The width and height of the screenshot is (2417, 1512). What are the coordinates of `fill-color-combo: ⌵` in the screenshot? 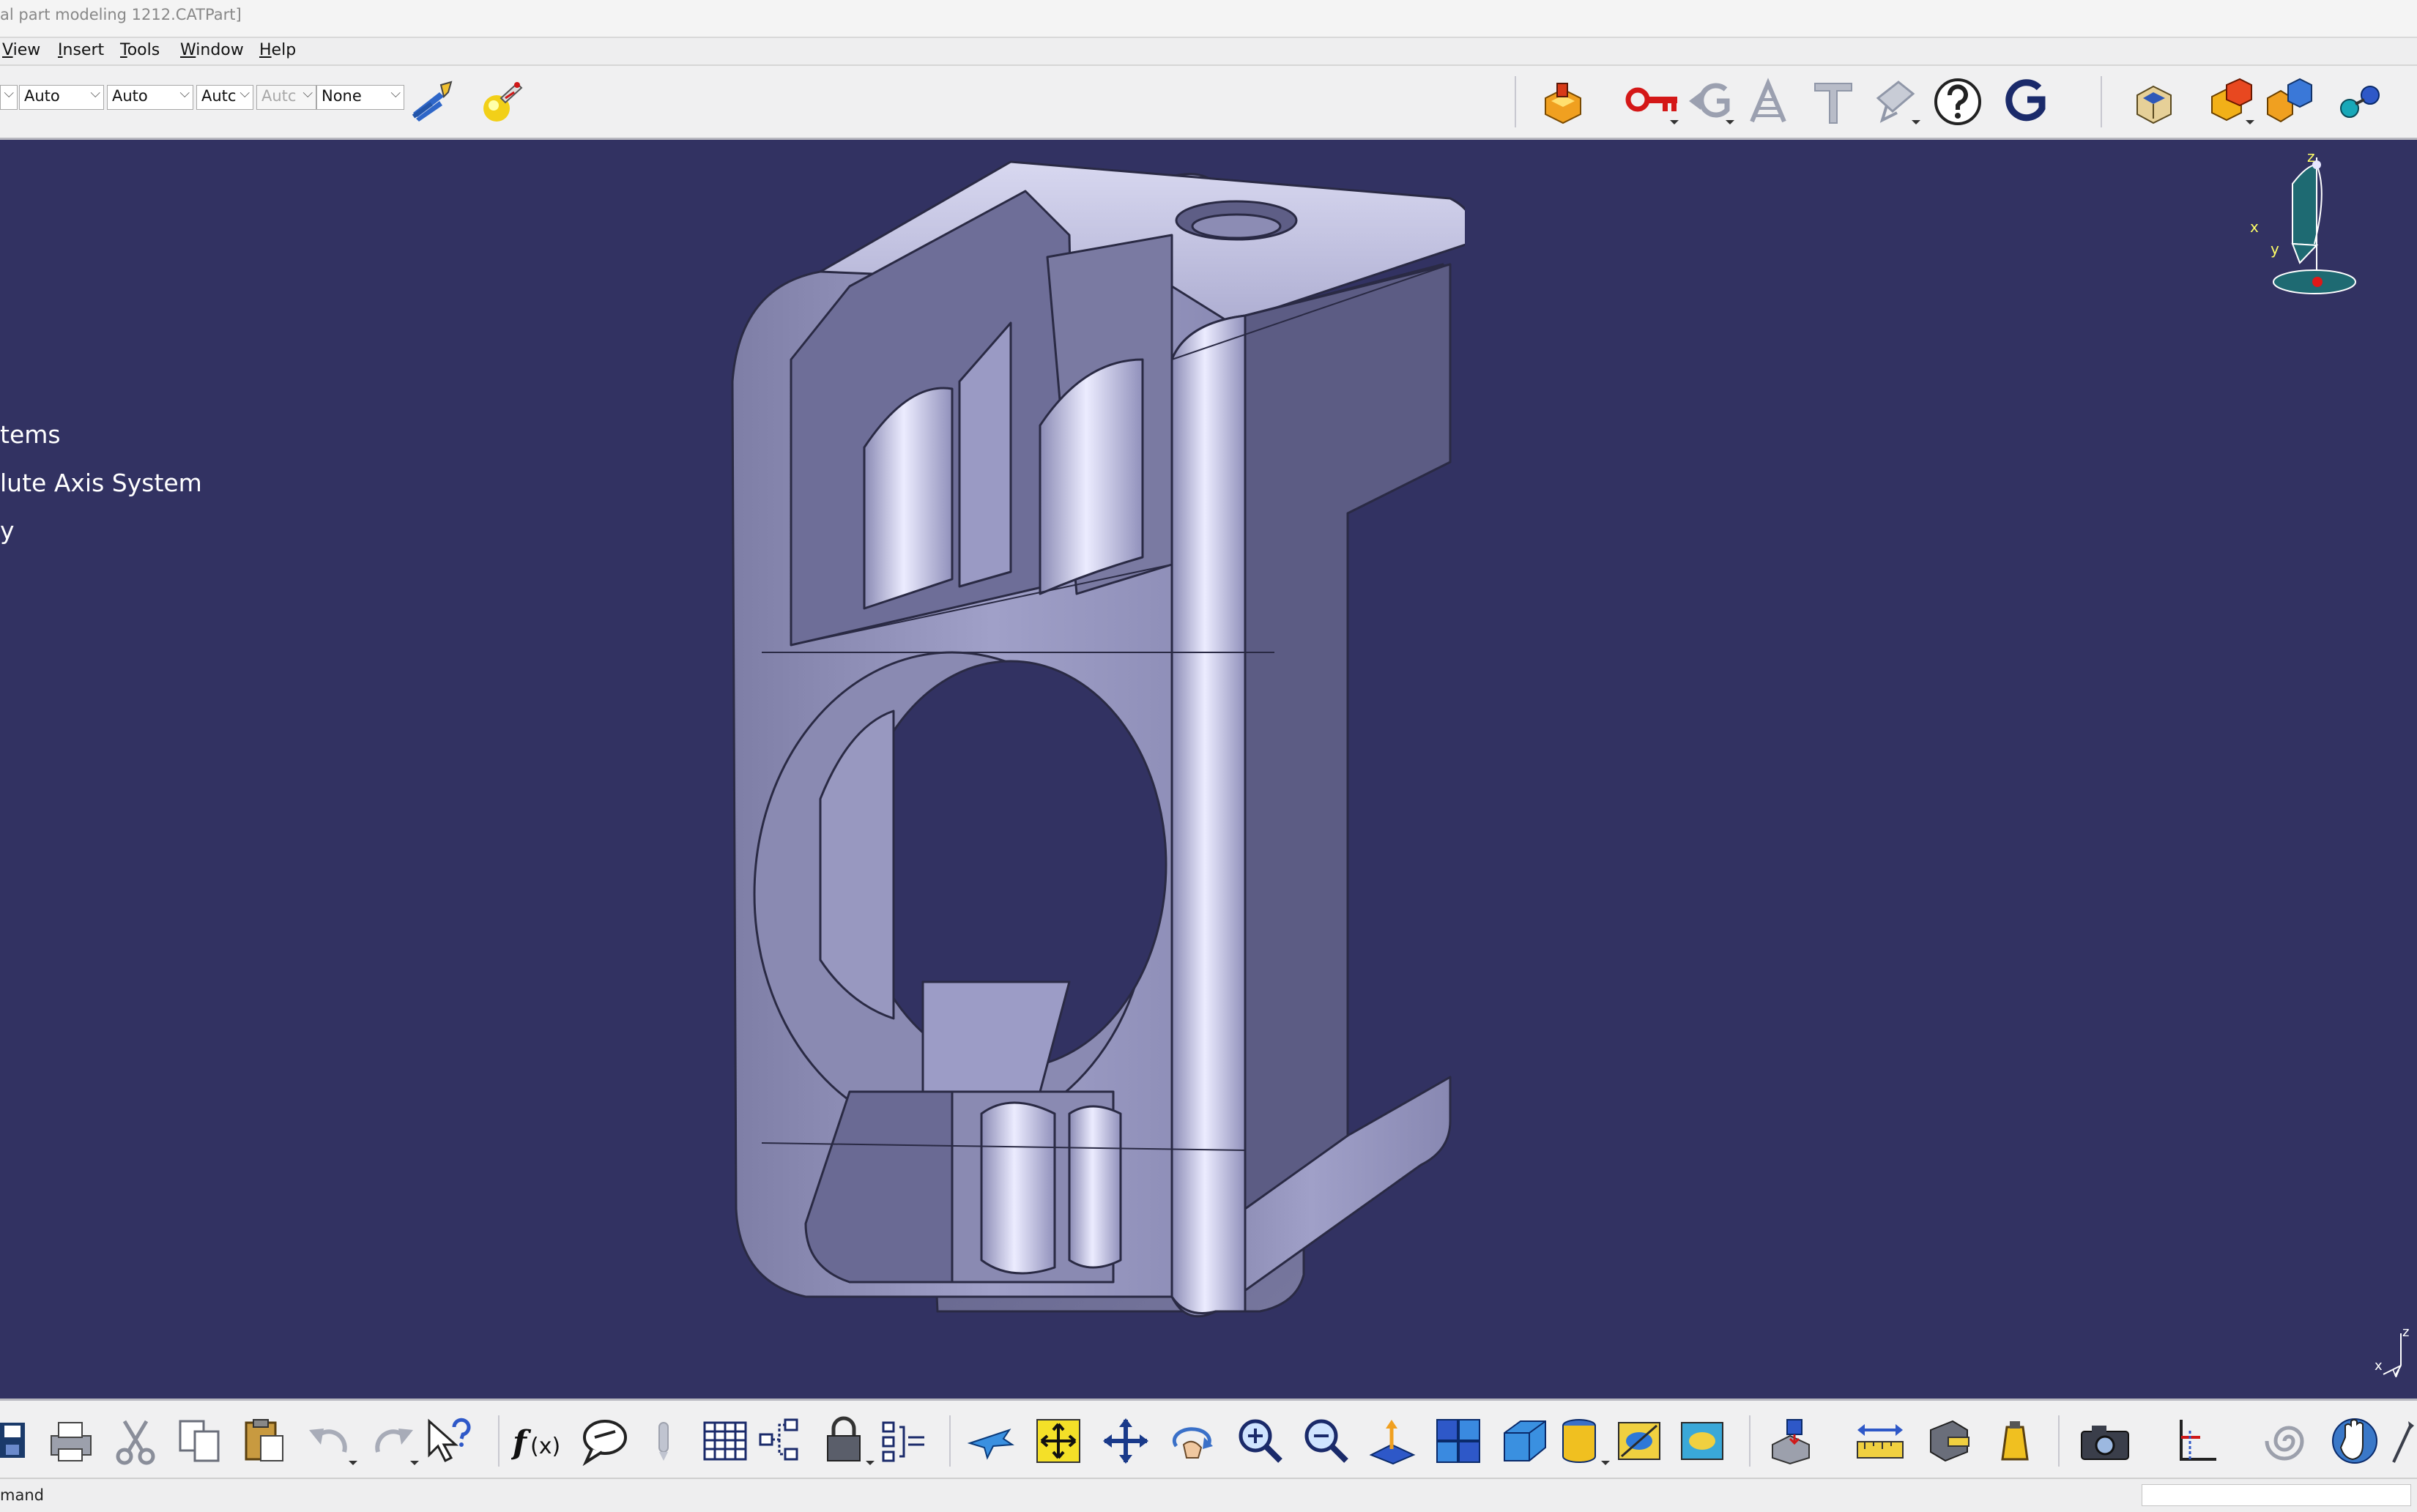 It's located at (9, 97).